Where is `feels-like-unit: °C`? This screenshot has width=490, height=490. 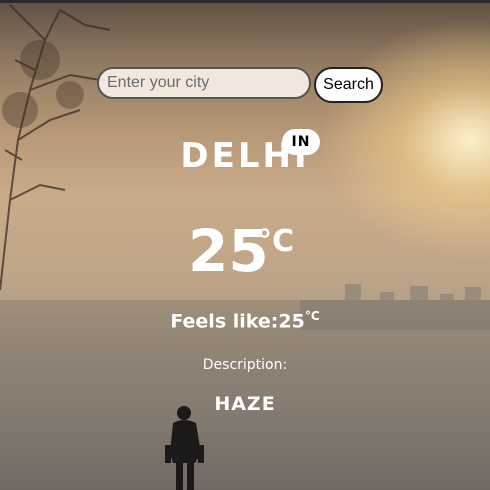
feels-like-unit: °C is located at coordinates (312, 316).